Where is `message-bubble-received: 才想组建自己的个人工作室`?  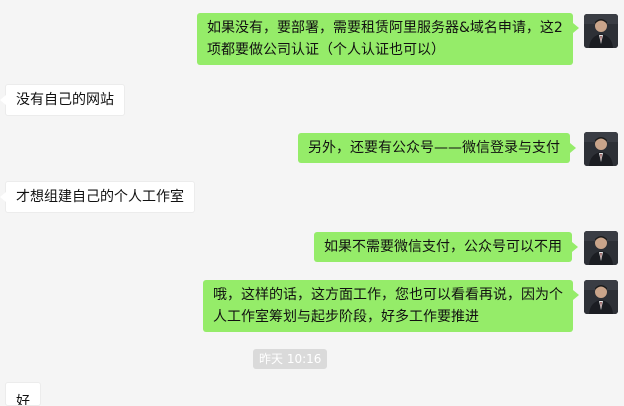 message-bubble-received: 才想组建自己的个人工作室 is located at coordinates (97, 197).